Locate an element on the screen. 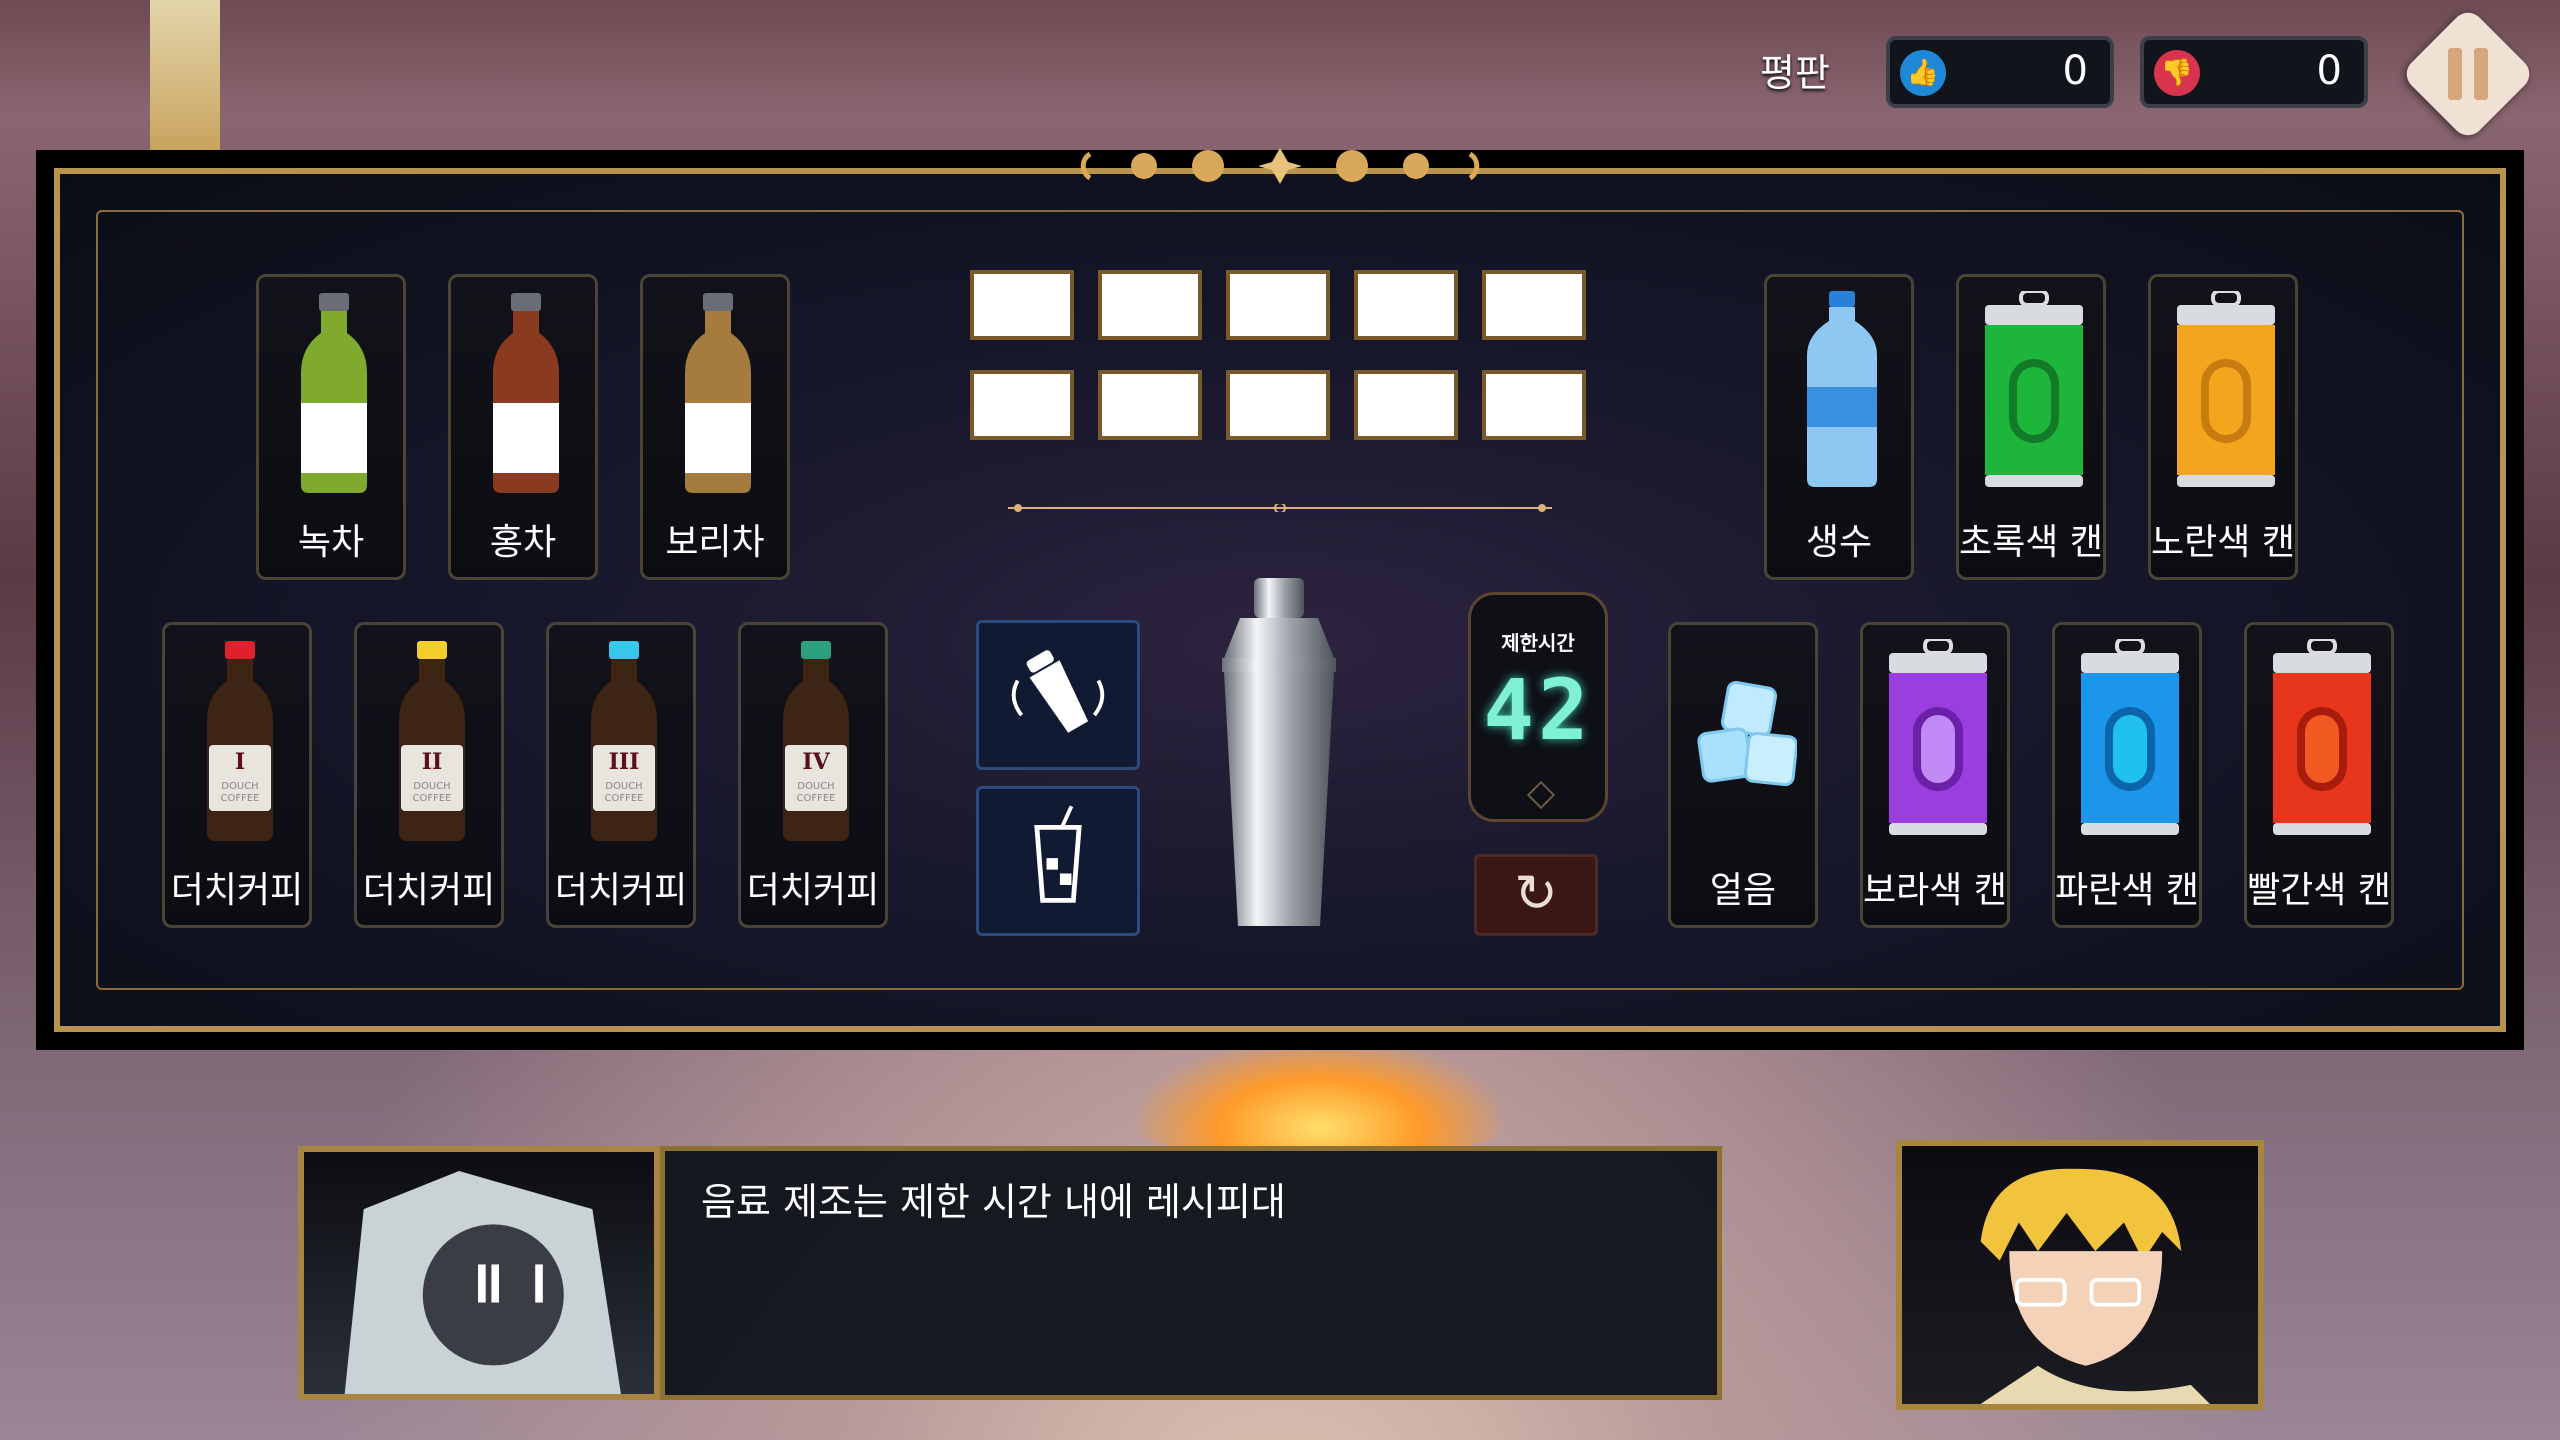 The height and width of the screenshot is (1440, 2560). ingredient-green-tea: 녹차 is located at coordinates (331, 427).